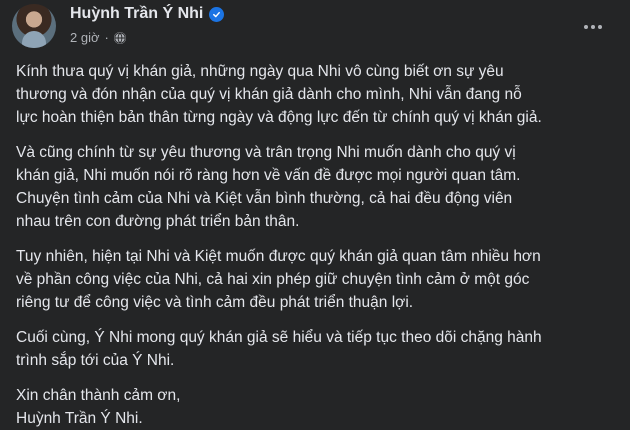  Describe the element at coordinates (34, 26) in the screenshot. I see `avatar` at that location.